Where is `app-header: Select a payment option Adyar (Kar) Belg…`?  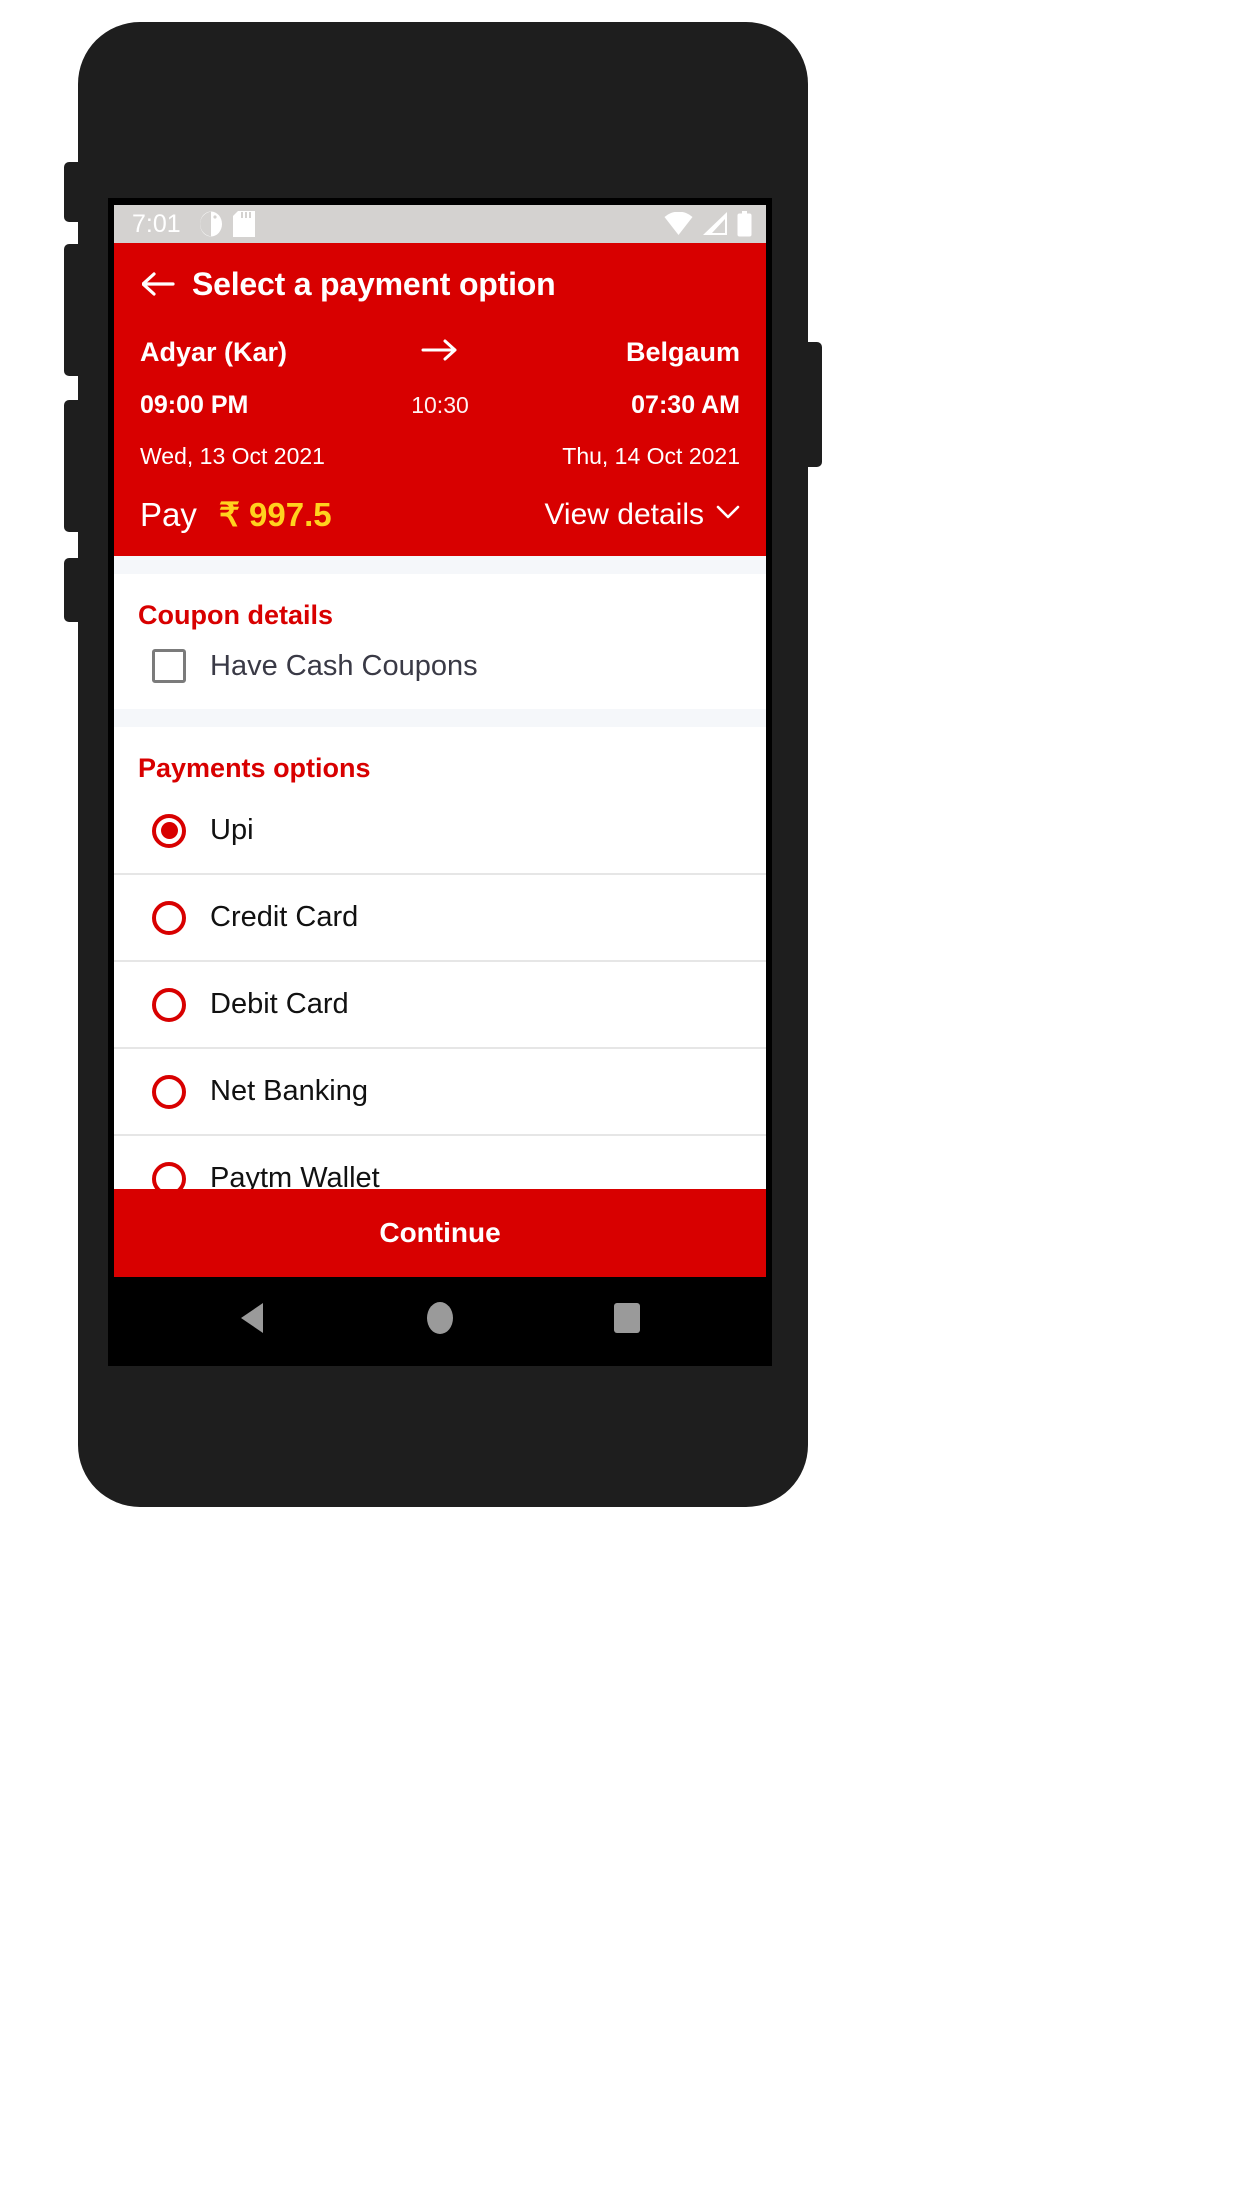
app-header: Select a payment option Adyar (Kar) Belg… is located at coordinates (440, 399).